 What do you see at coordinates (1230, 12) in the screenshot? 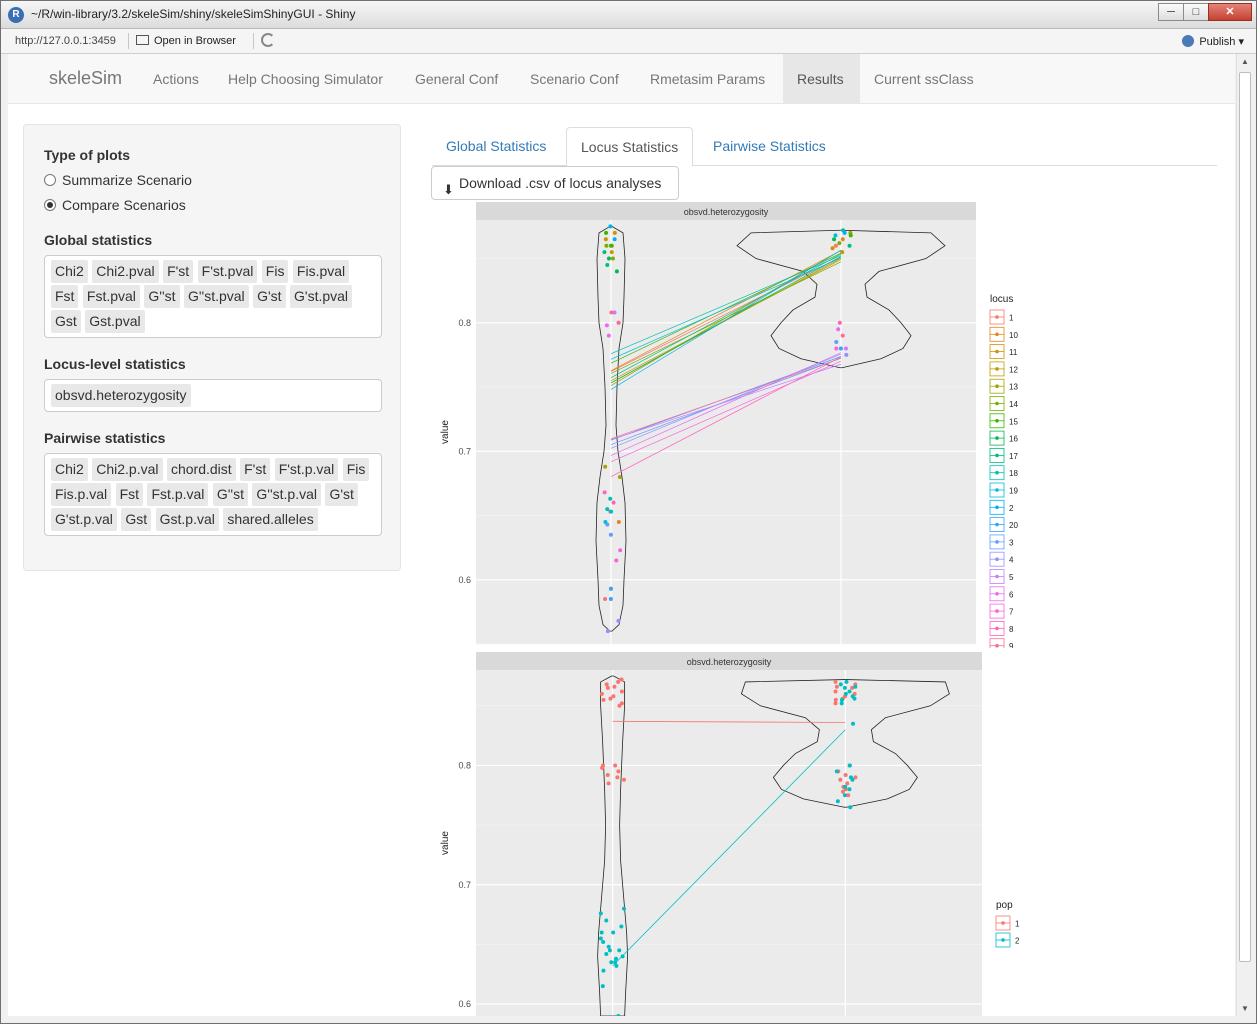
I see `close-button: ✕` at bounding box center [1230, 12].